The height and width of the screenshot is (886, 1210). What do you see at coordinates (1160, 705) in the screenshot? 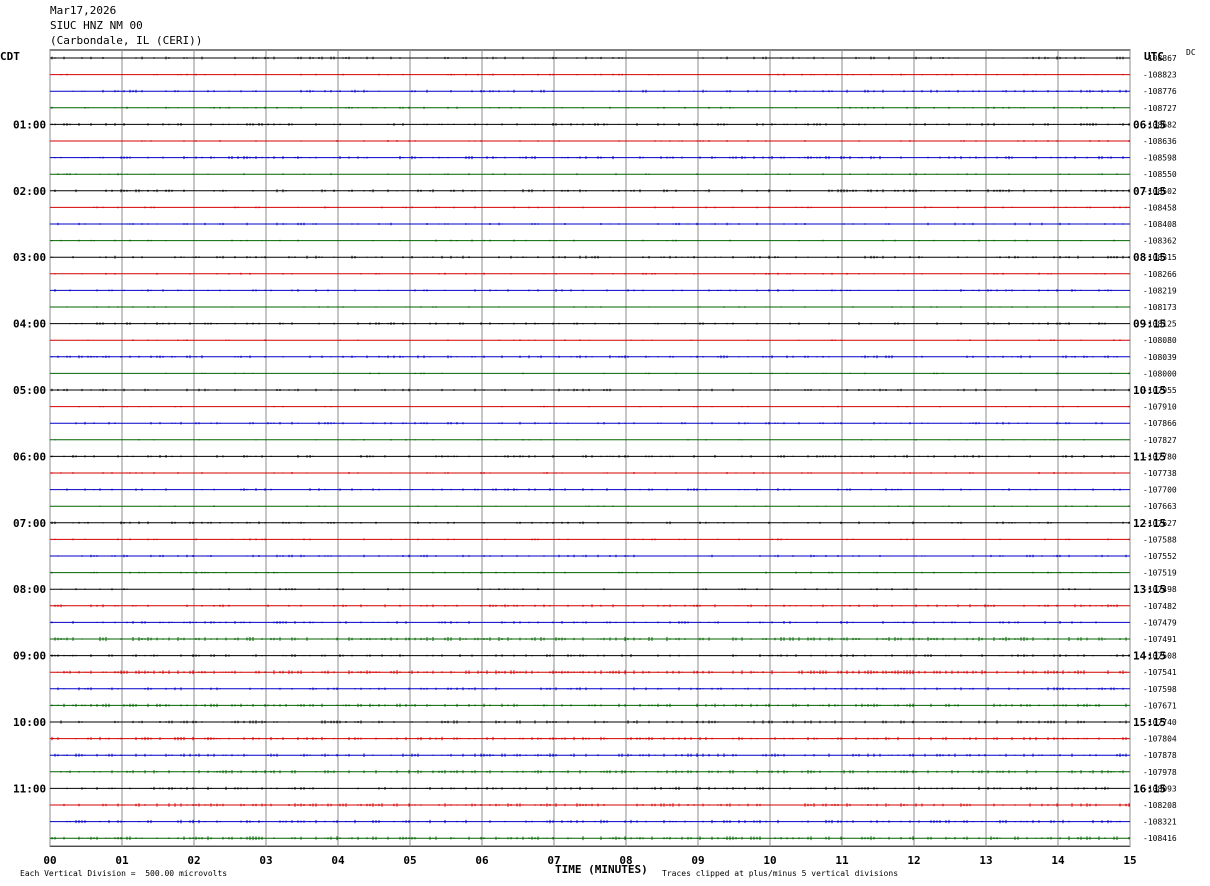
I see `dc-offset-label-39: -107671` at bounding box center [1160, 705].